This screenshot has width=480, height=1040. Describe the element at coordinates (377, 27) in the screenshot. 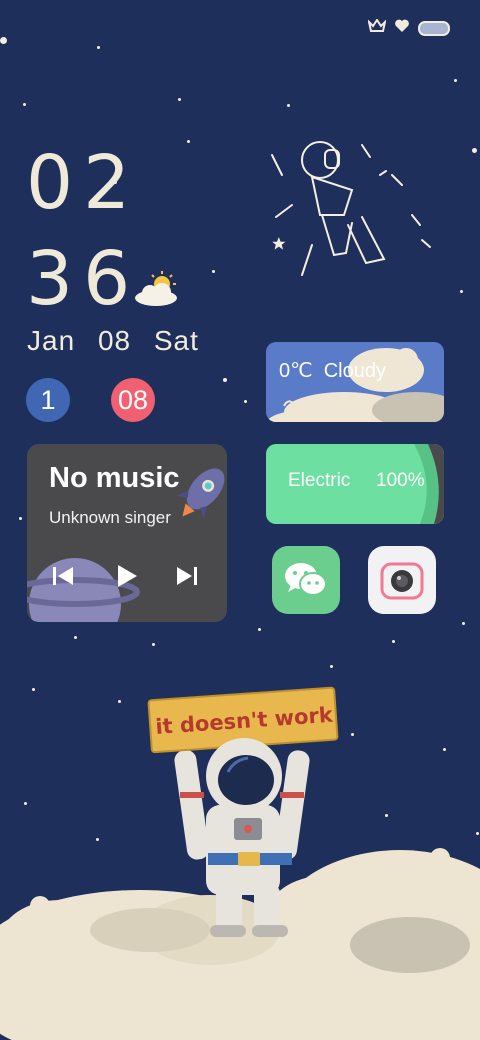

I see `crown-icon` at that location.